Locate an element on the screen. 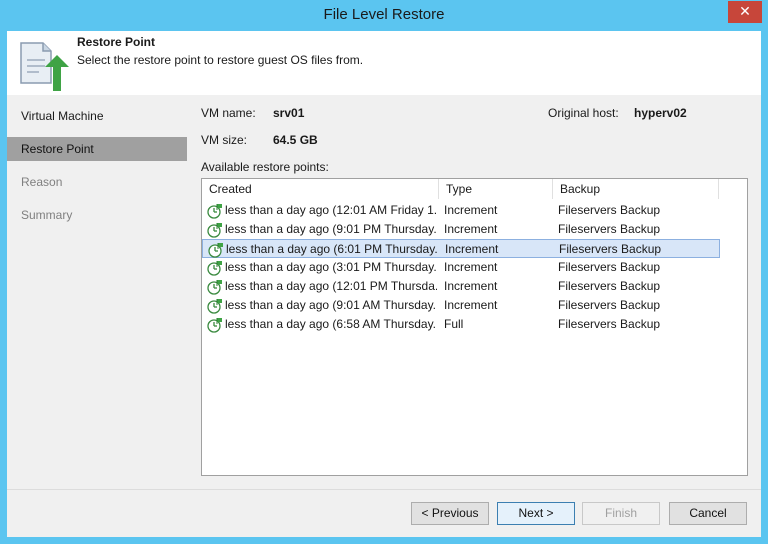 The width and height of the screenshot is (768, 544). next-button: Next > is located at coordinates (536, 513).